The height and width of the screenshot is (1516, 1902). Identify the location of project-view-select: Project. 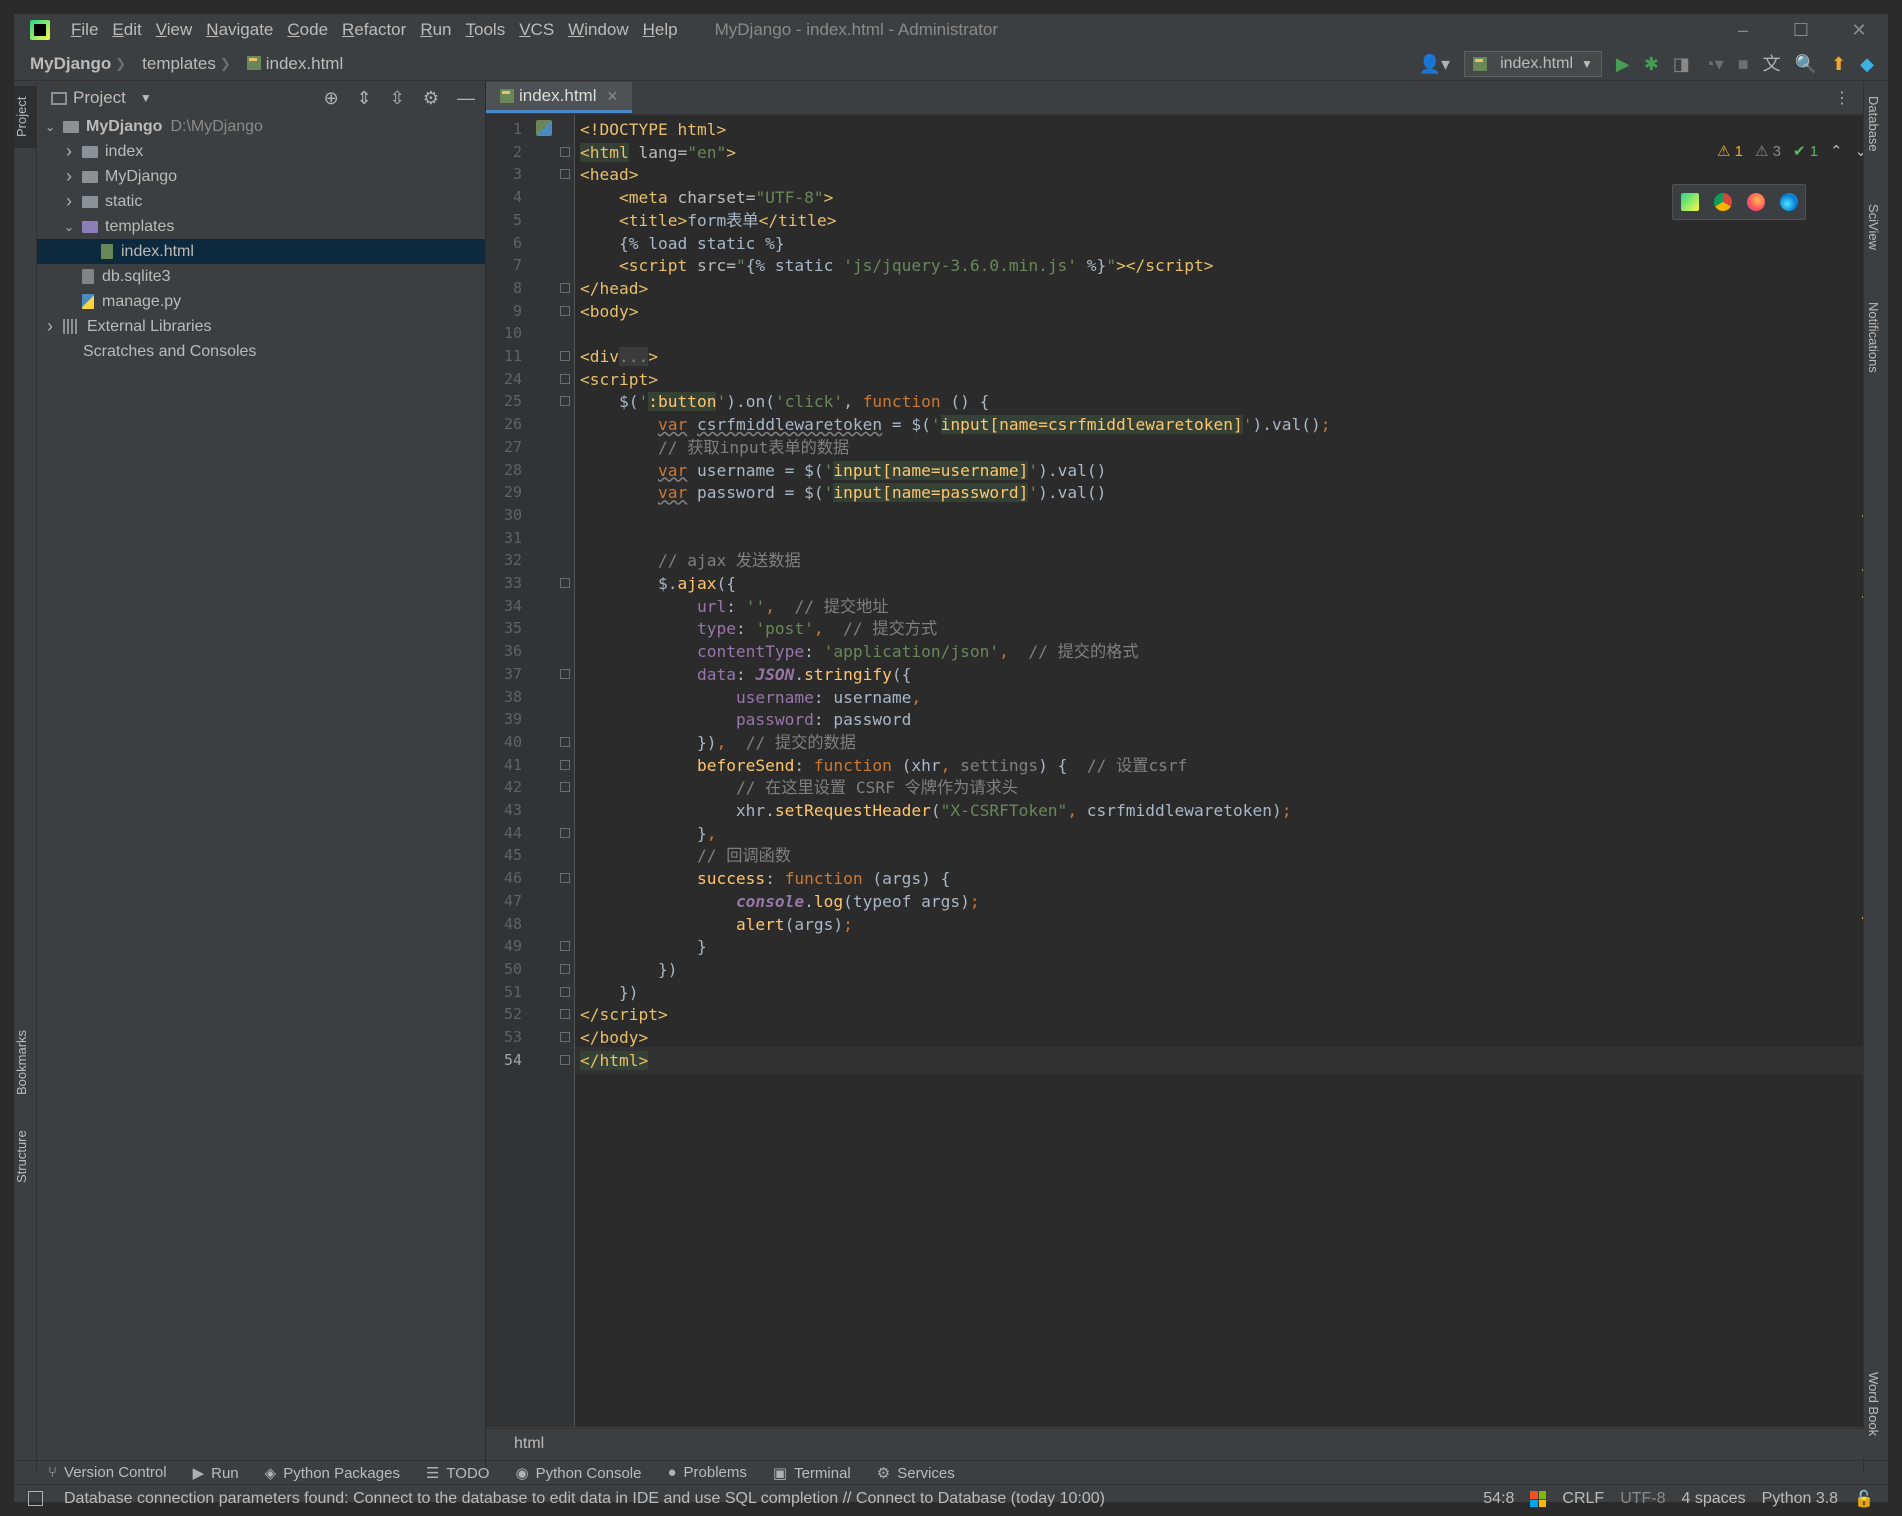
(99, 98).